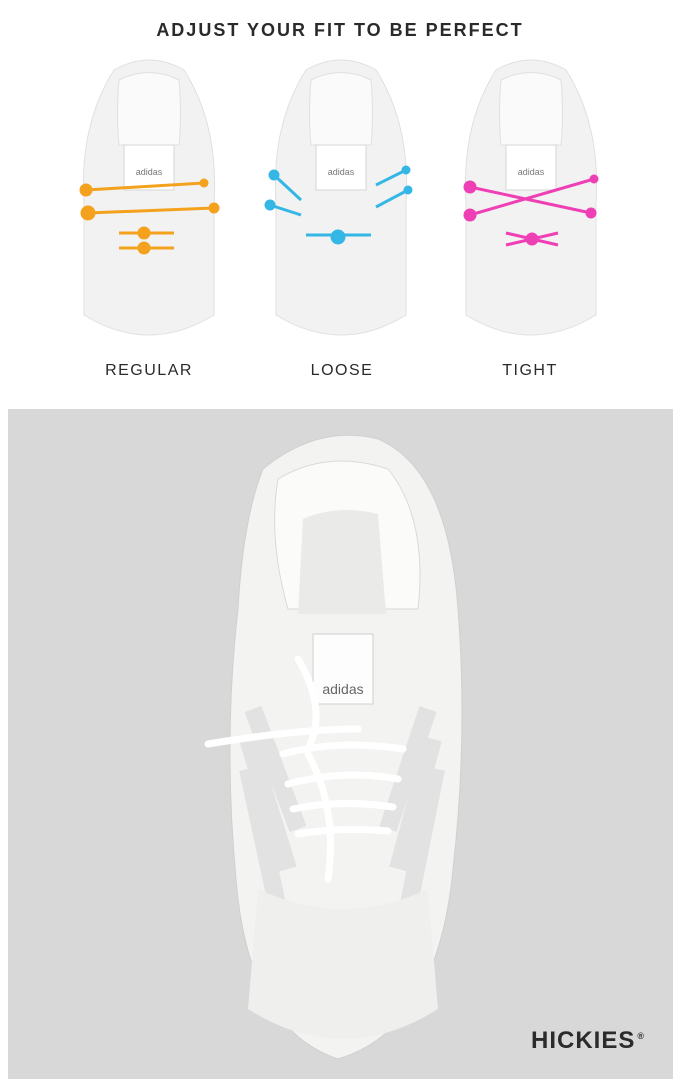  What do you see at coordinates (149, 202) in the screenshot?
I see `regular-fit-shoe-image: adidas` at bounding box center [149, 202].